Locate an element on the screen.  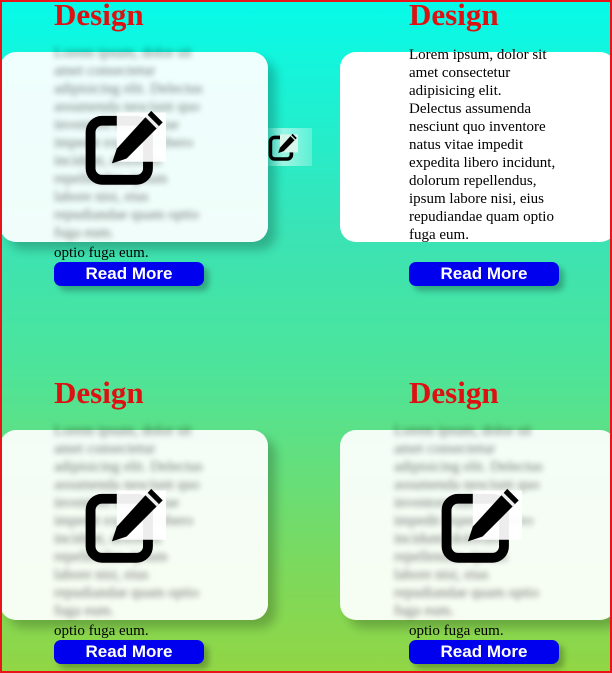
floating-edit-icon-box is located at coordinates (288, 147).